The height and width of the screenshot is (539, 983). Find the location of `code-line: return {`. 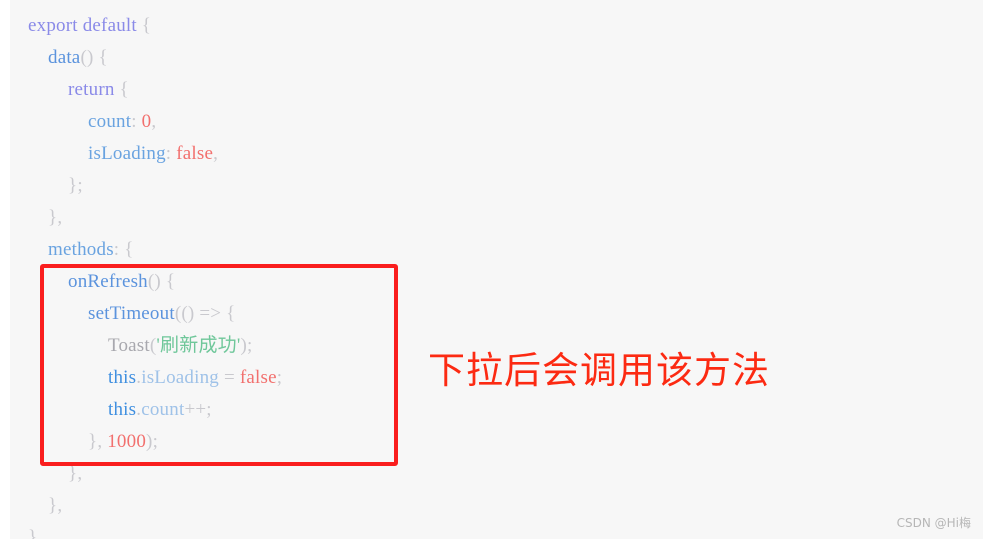

code-line: return { is located at coordinates (496, 90).